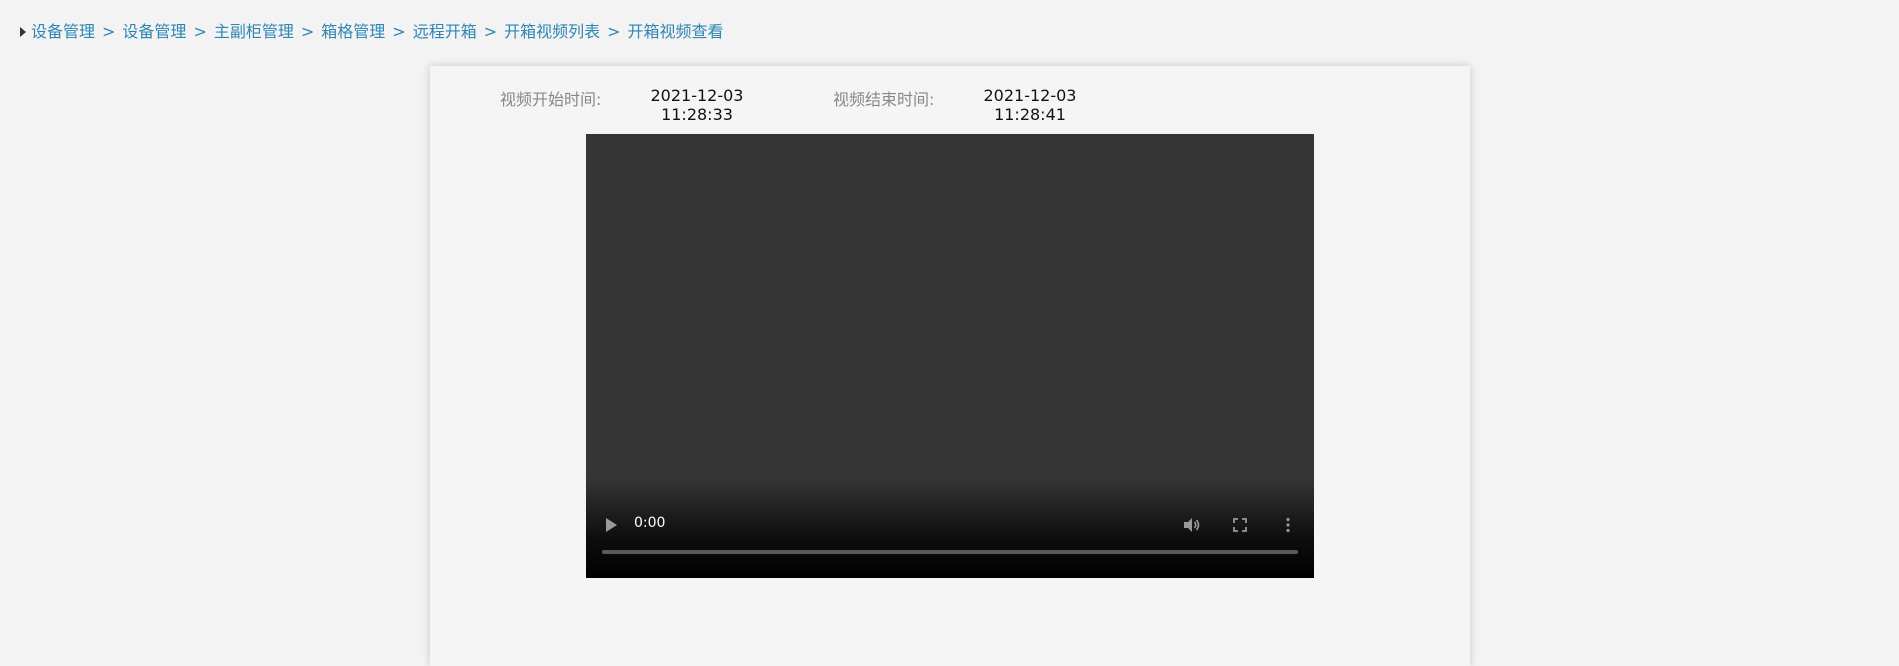 This screenshot has height=666, width=1899. I want to click on start-clock: 11:28:33, so click(697, 114).